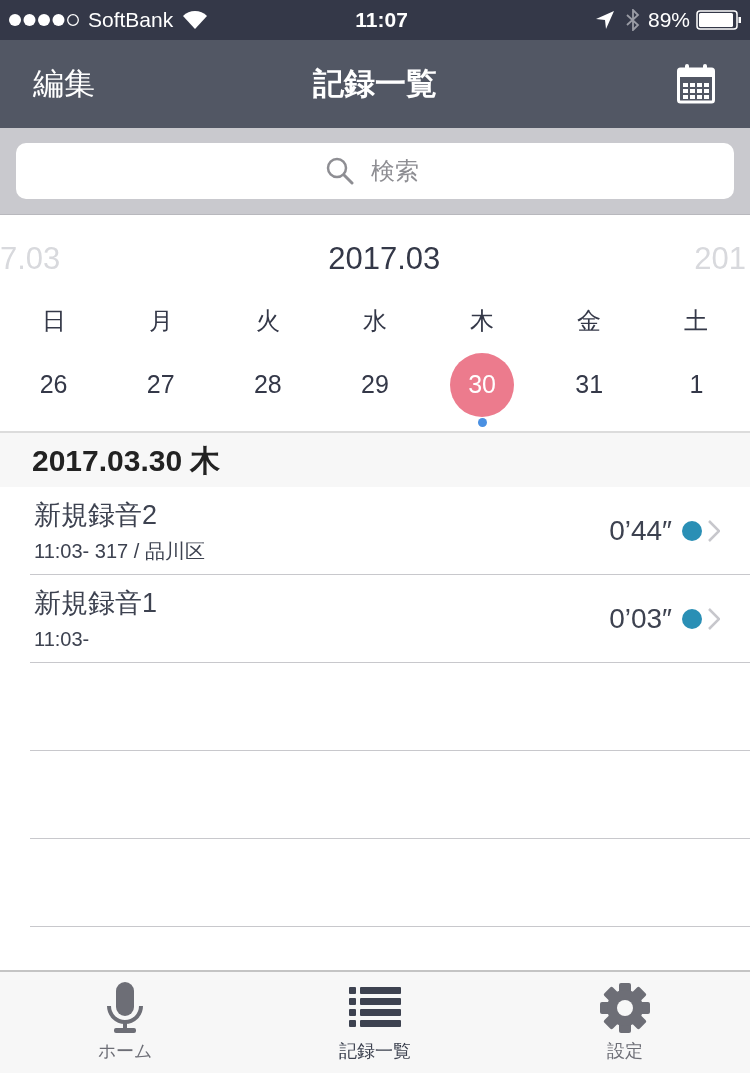 The width and height of the screenshot is (750, 1073). I want to click on recording-duration: 0’03″, so click(640, 618).